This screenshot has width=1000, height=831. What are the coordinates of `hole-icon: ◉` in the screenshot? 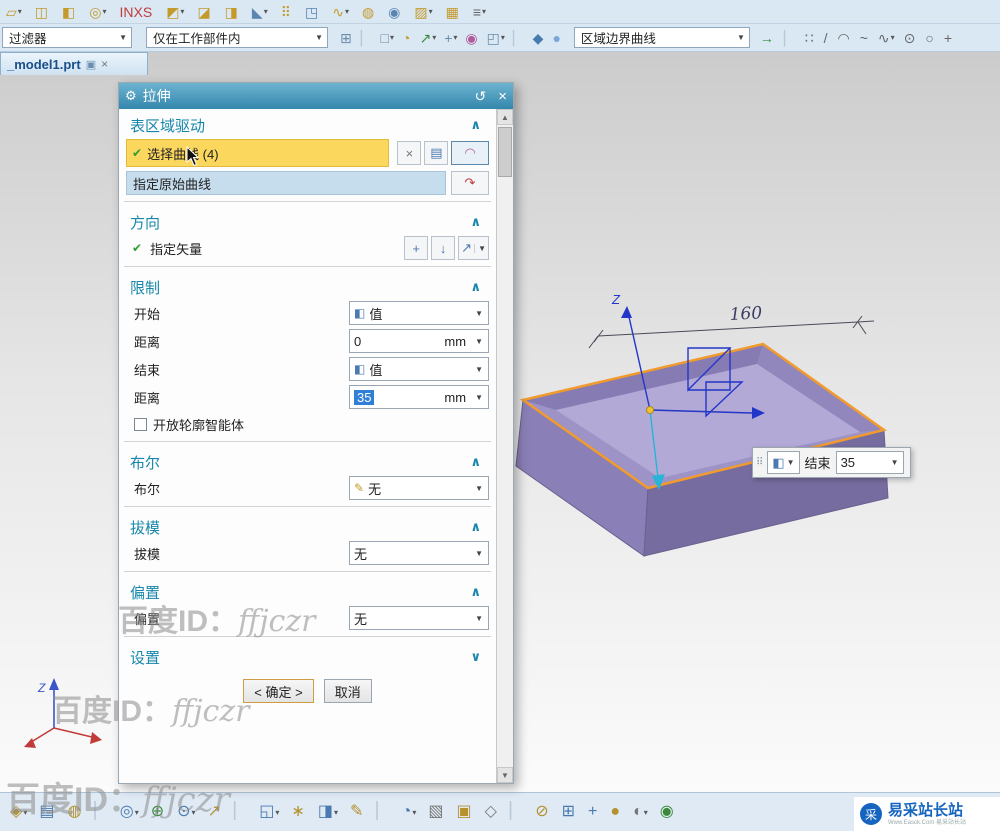 It's located at (394, 12).